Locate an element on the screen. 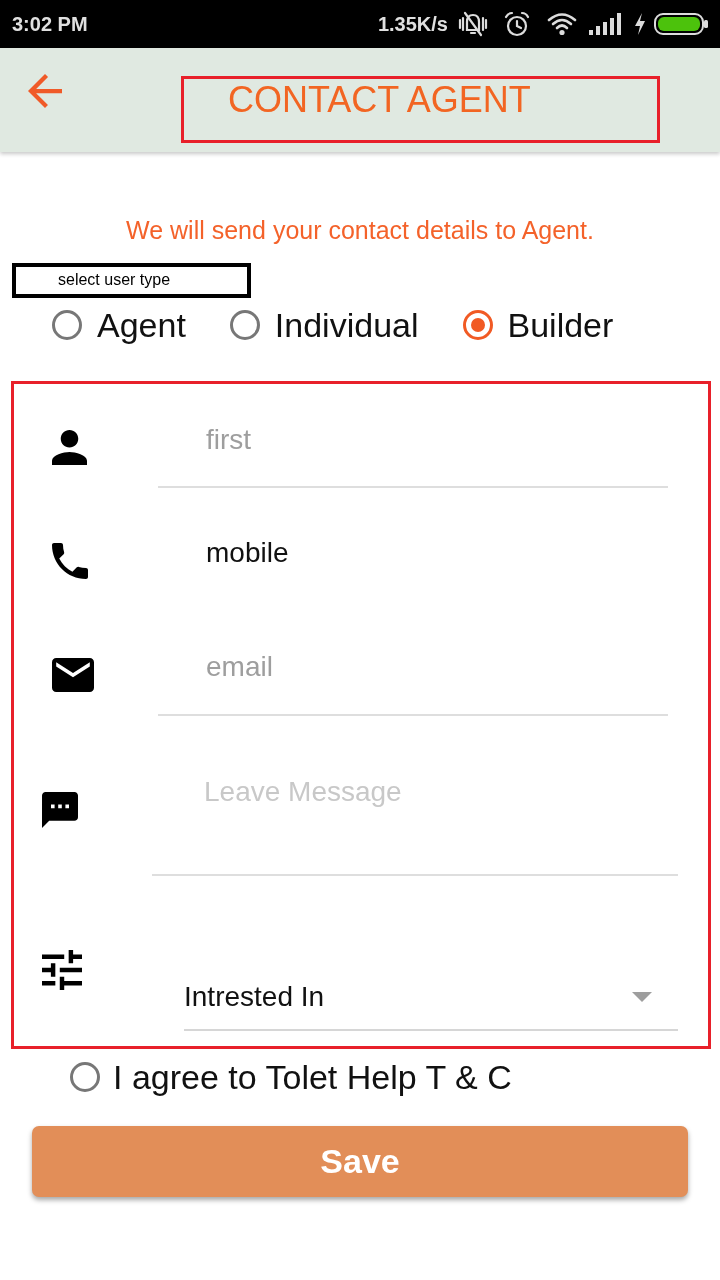  back-arrow-icon is located at coordinates (45, 91).